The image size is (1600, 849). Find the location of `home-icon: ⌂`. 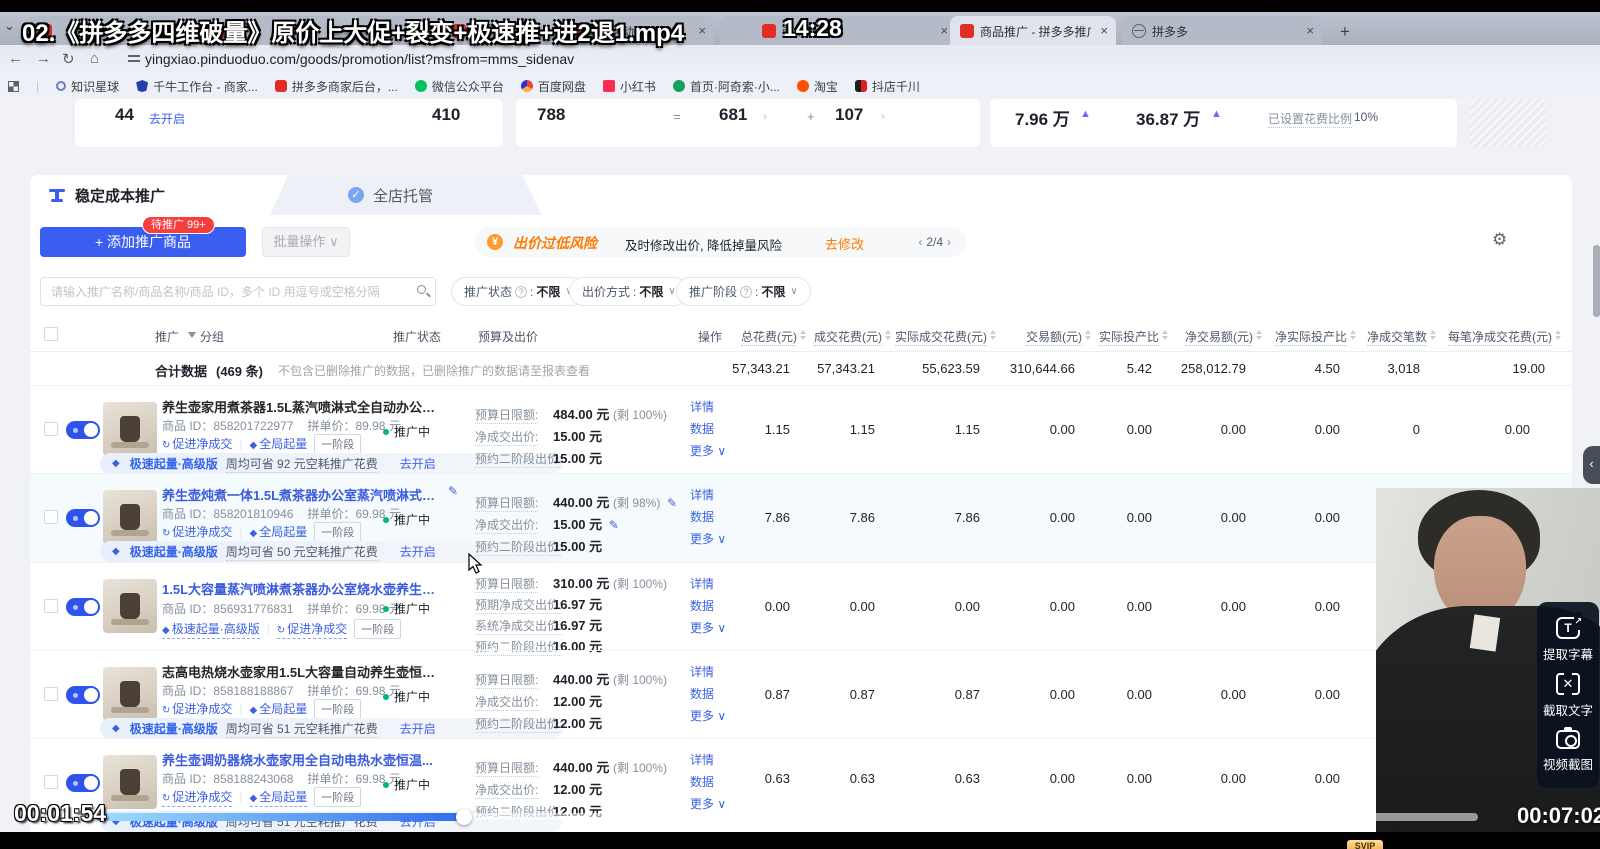

home-icon: ⌂ is located at coordinates (94, 58).